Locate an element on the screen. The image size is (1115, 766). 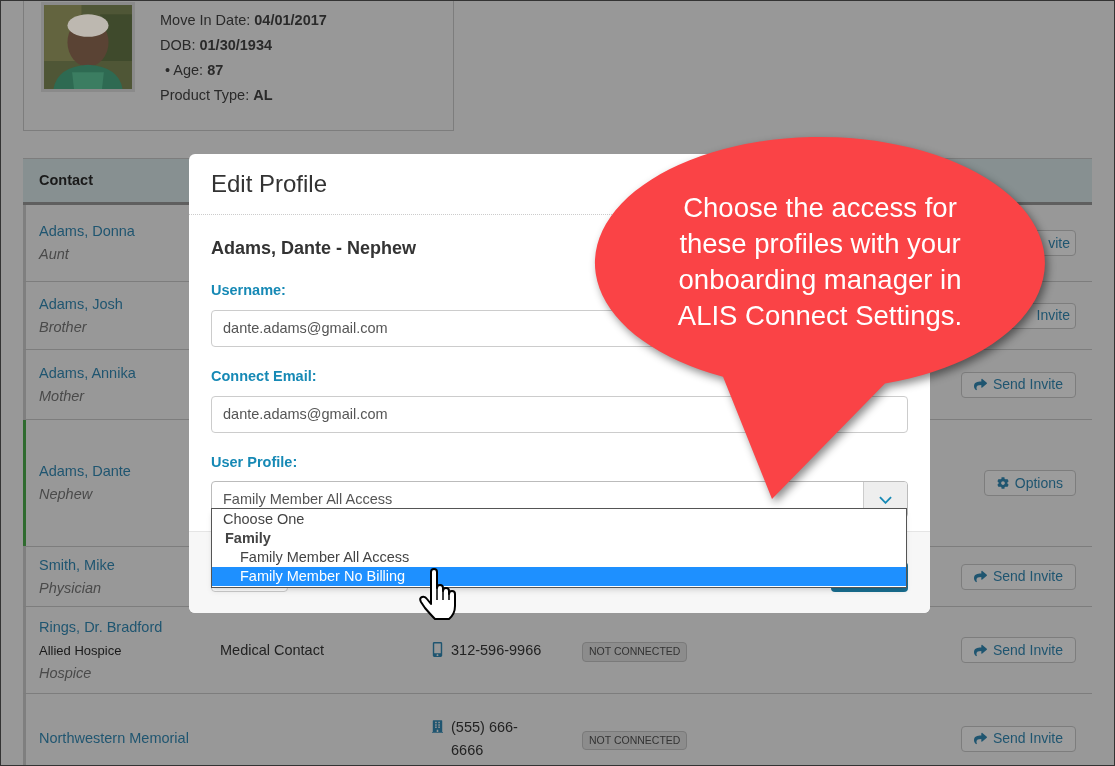
column-header: Contact is located at coordinates (66, 180).